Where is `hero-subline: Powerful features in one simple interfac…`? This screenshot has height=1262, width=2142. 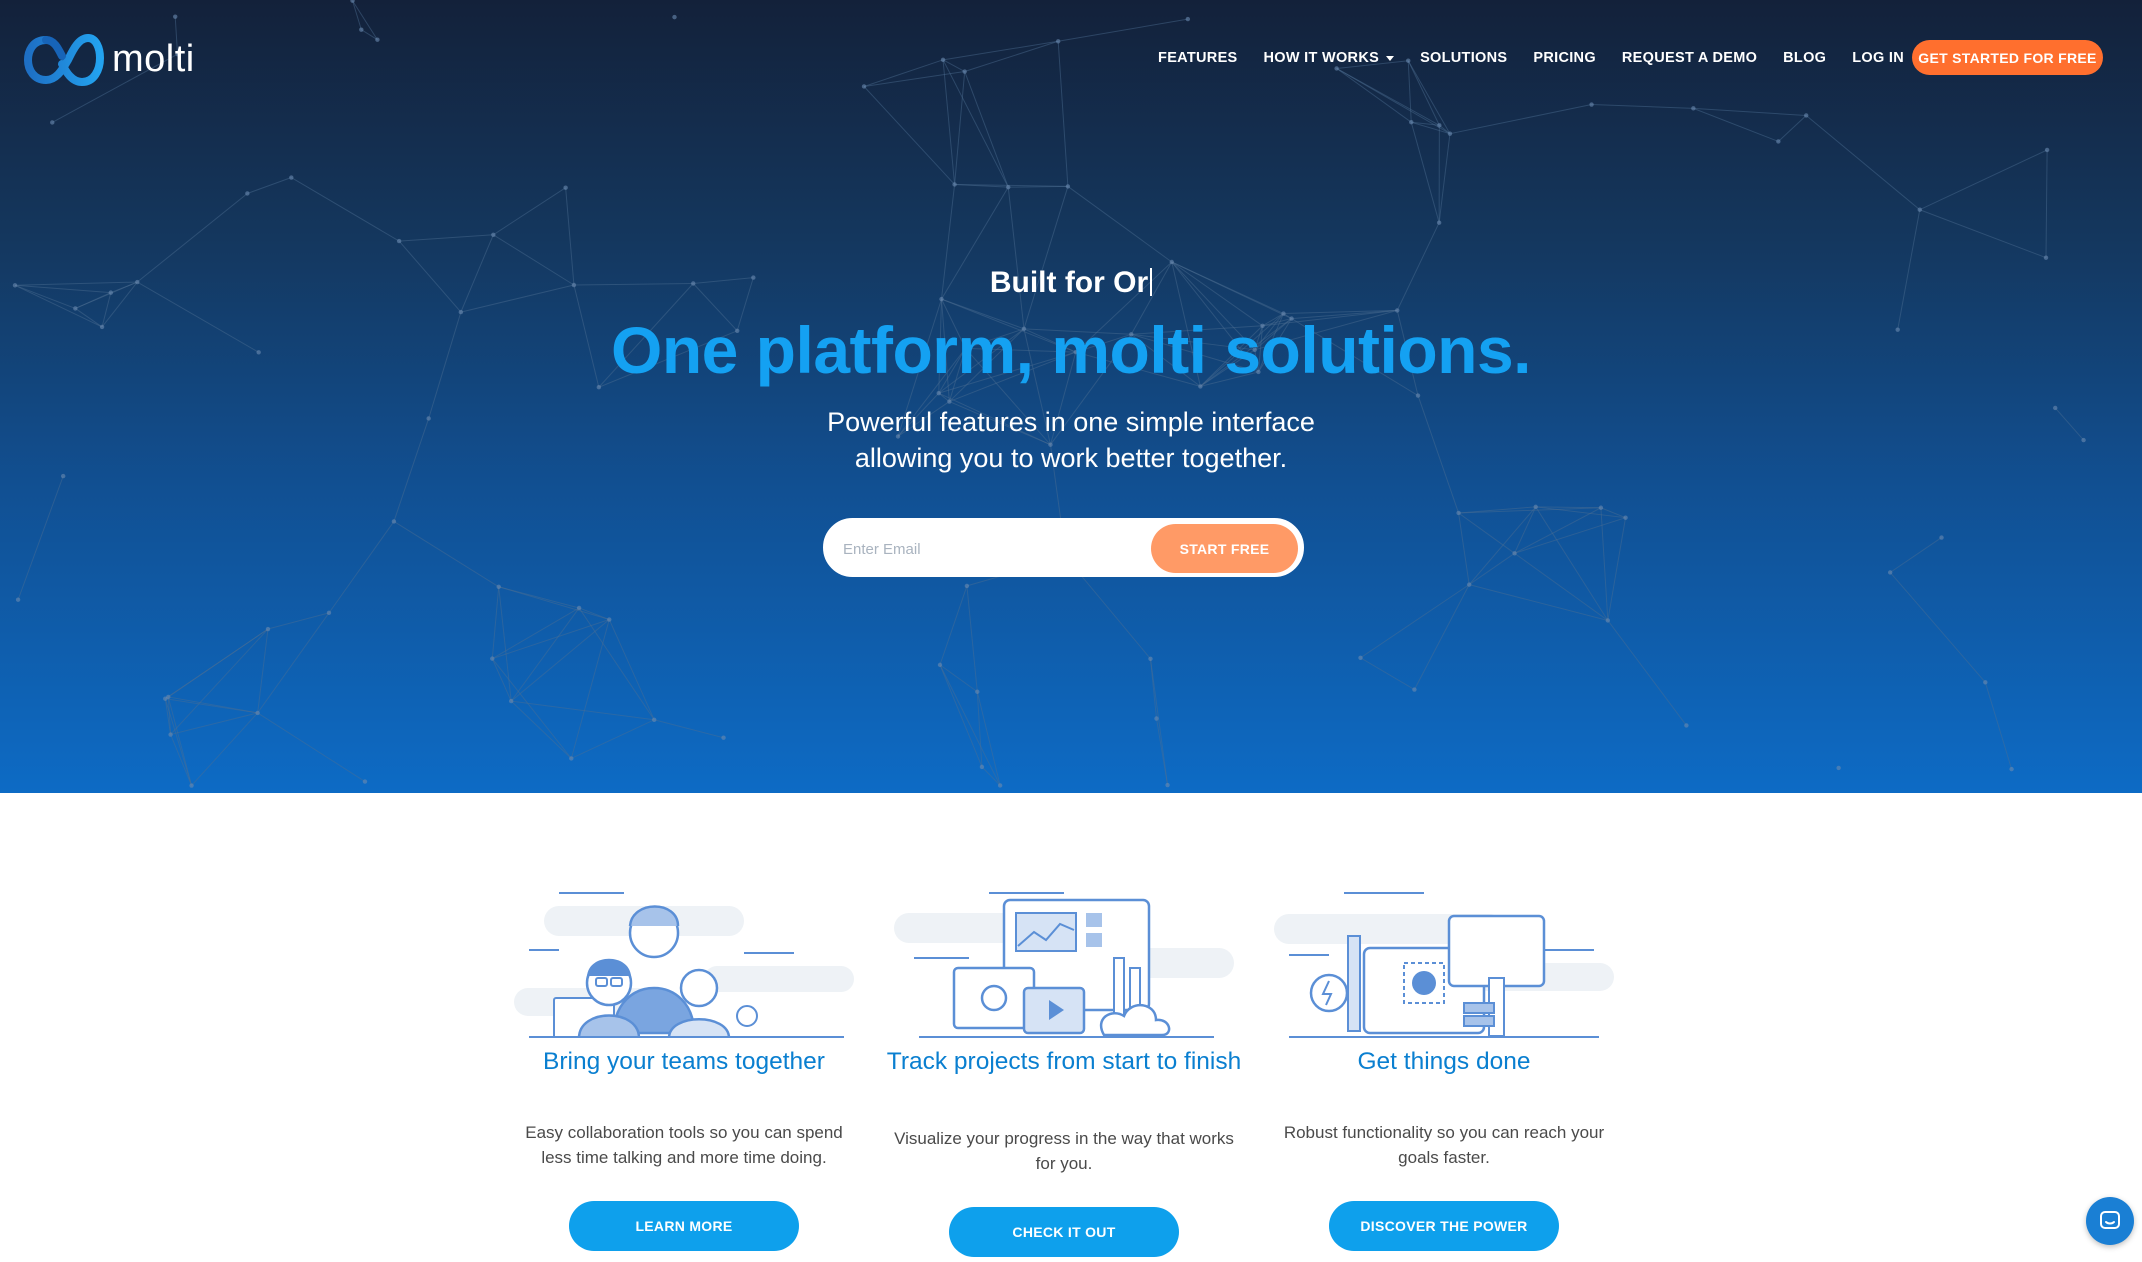 hero-subline: Powerful features in one simple interfac… is located at coordinates (1071, 440).